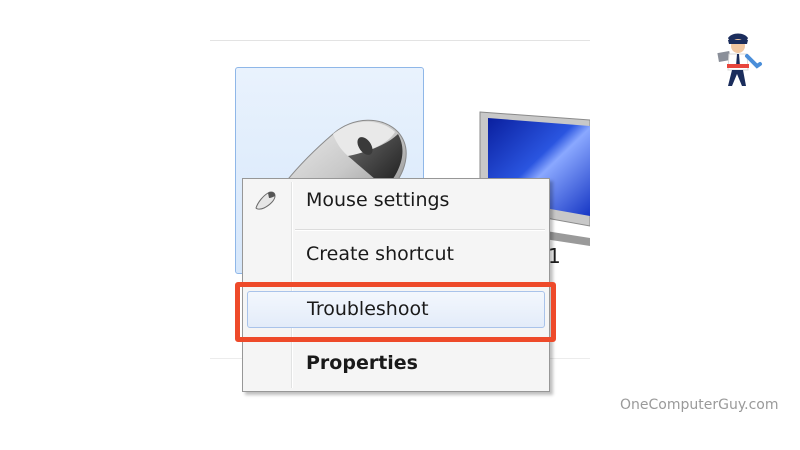 The image size is (800, 450). Describe the element at coordinates (420, 230) in the screenshot. I see `menu-separator` at that location.